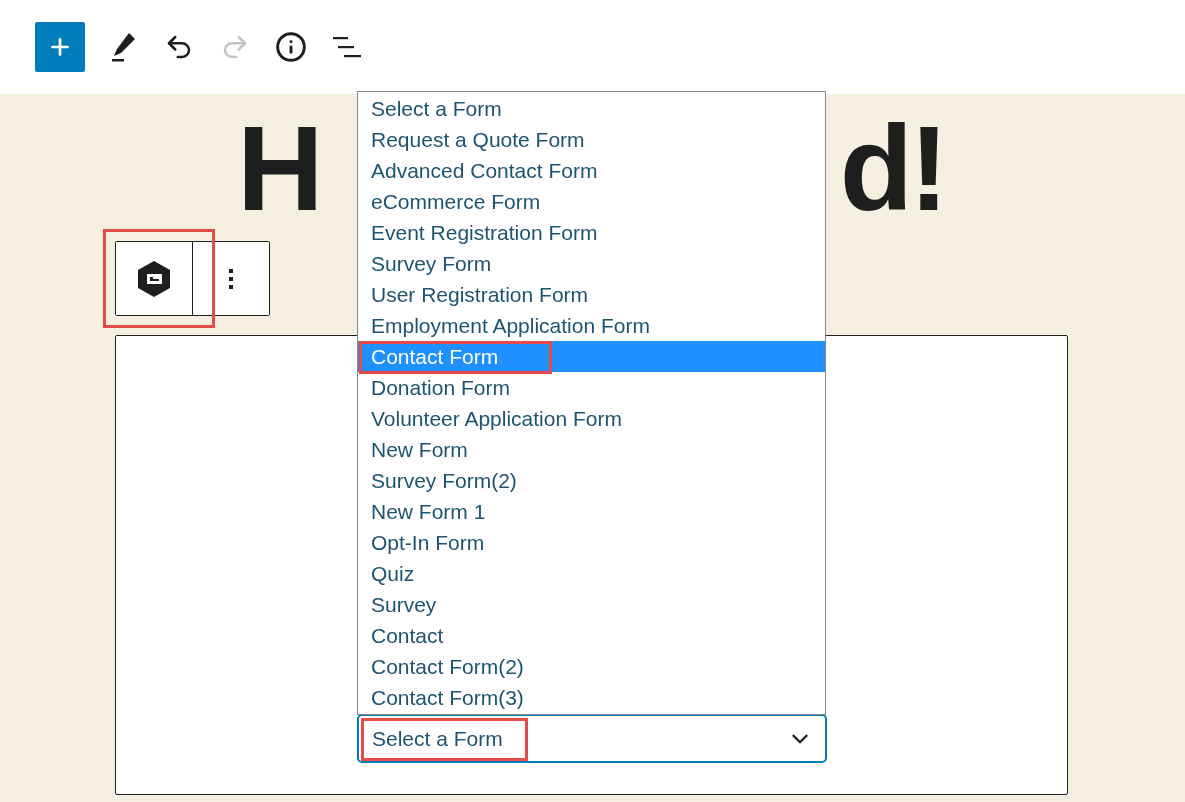  What do you see at coordinates (60, 47) in the screenshot?
I see `add-block-button` at bounding box center [60, 47].